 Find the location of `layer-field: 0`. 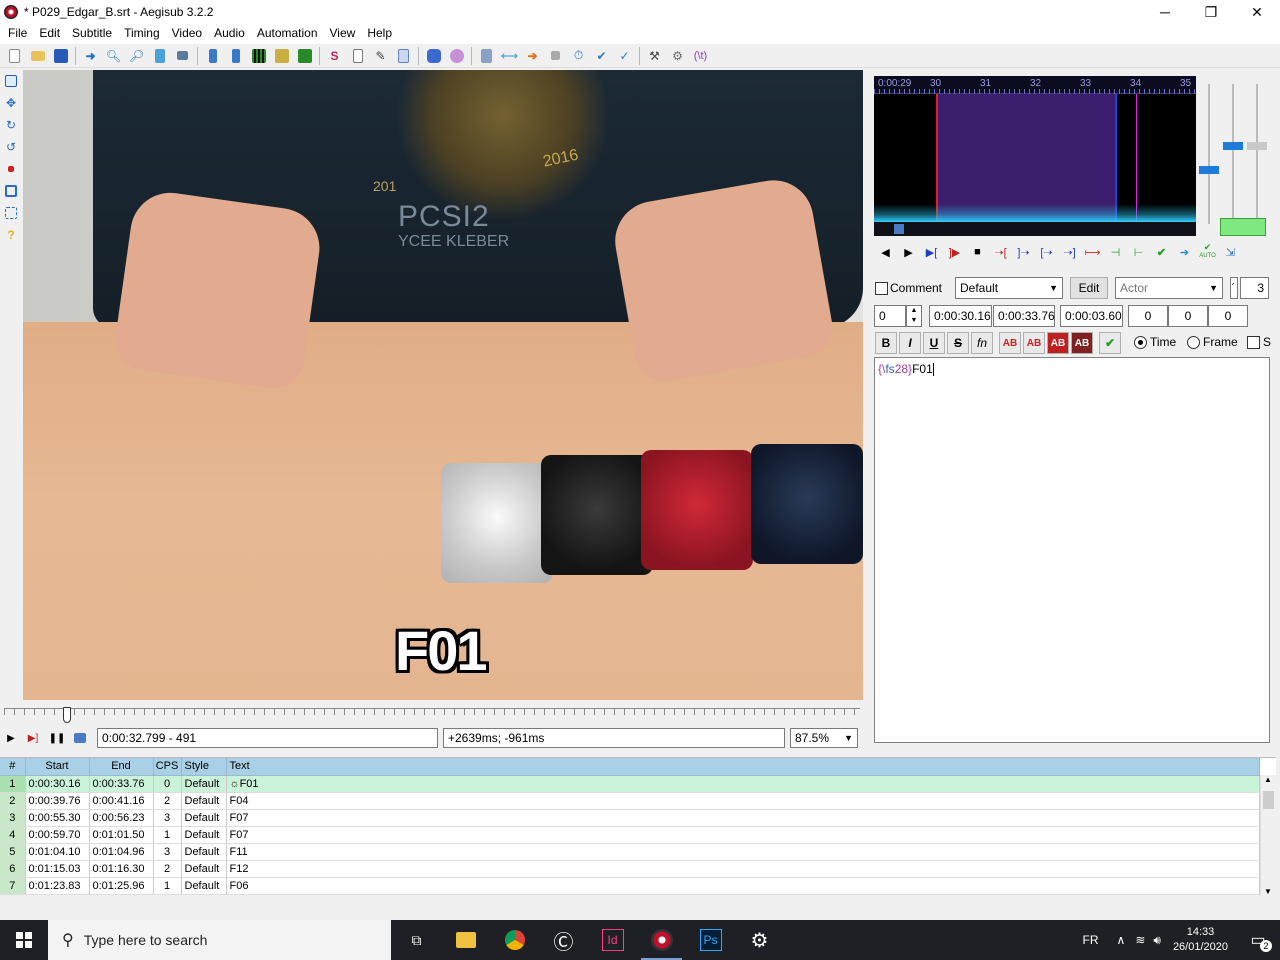

layer-field: 0 is located at coordinates (890, 316).